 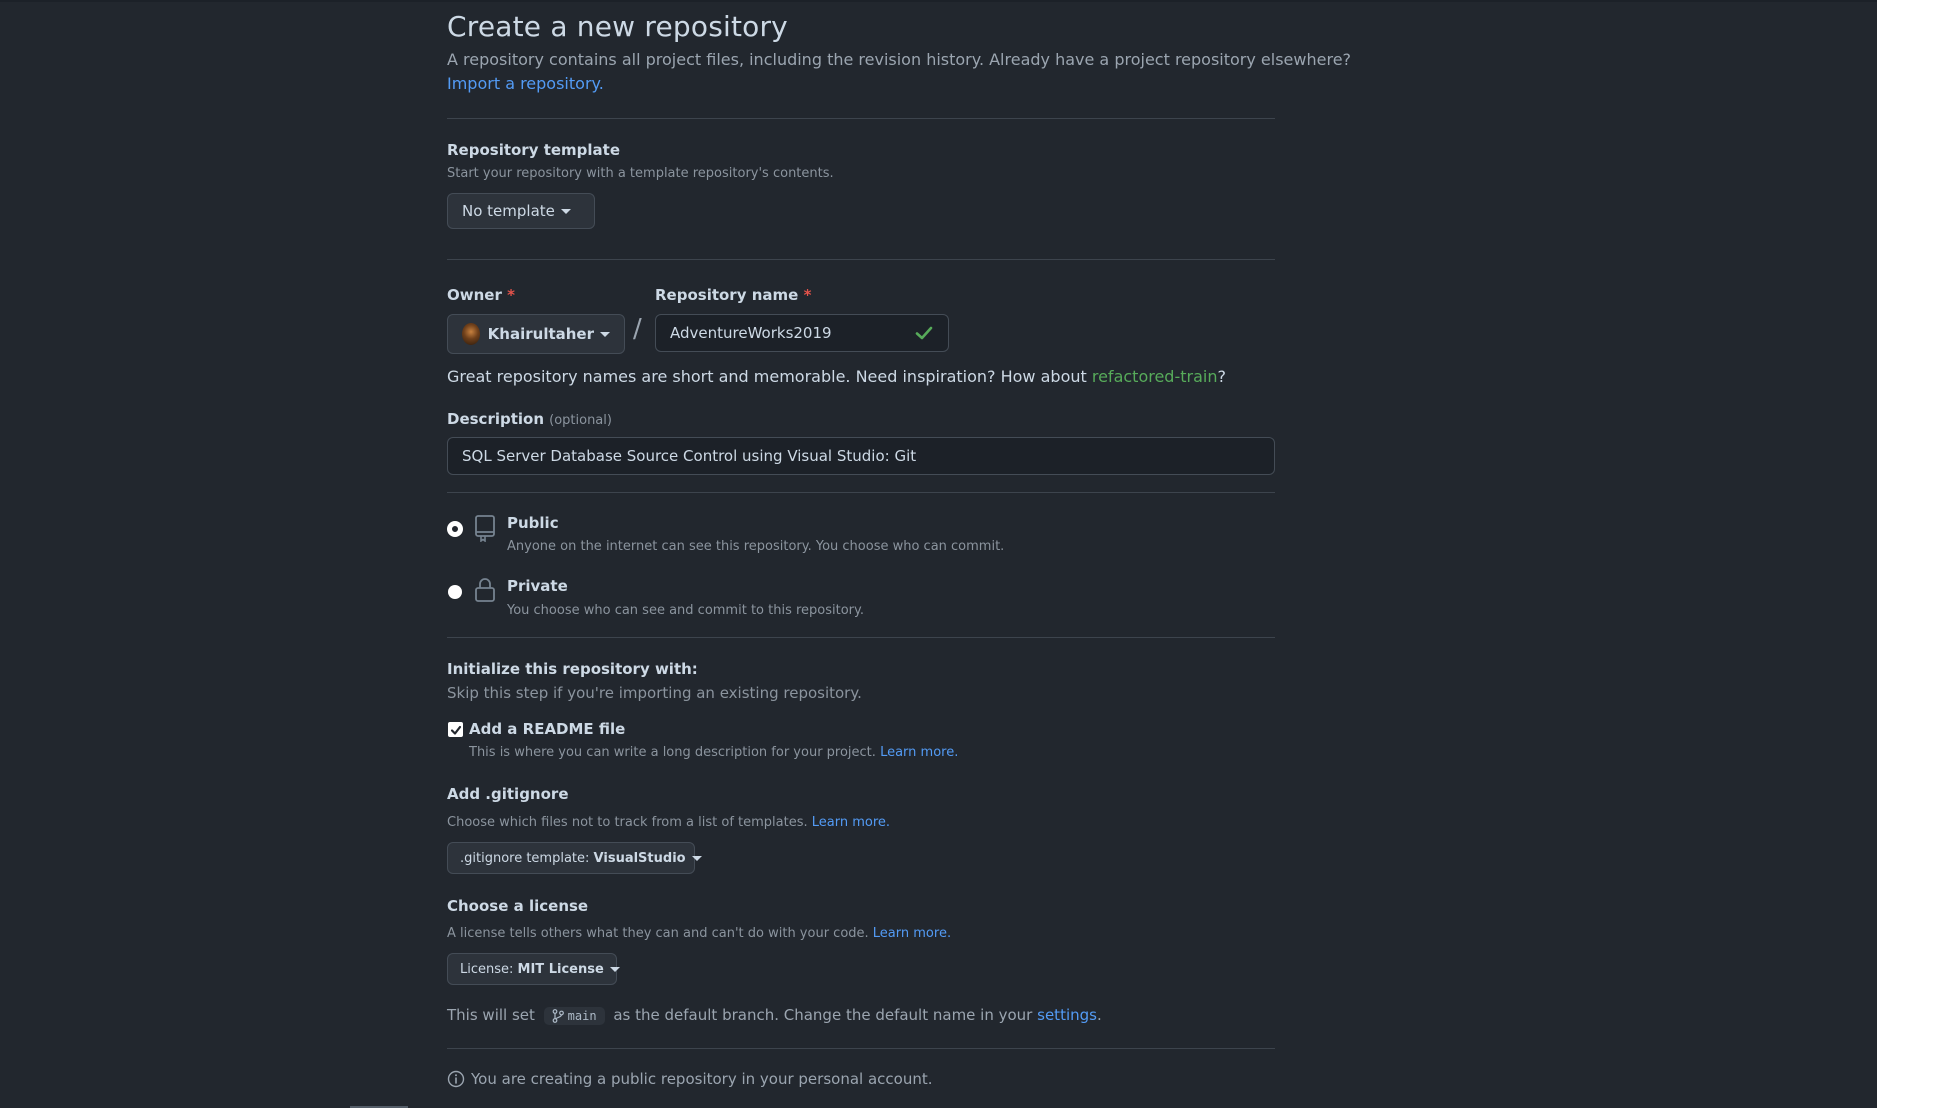 I want to click on settings-link: settings, so click(x=1067, y=1015).